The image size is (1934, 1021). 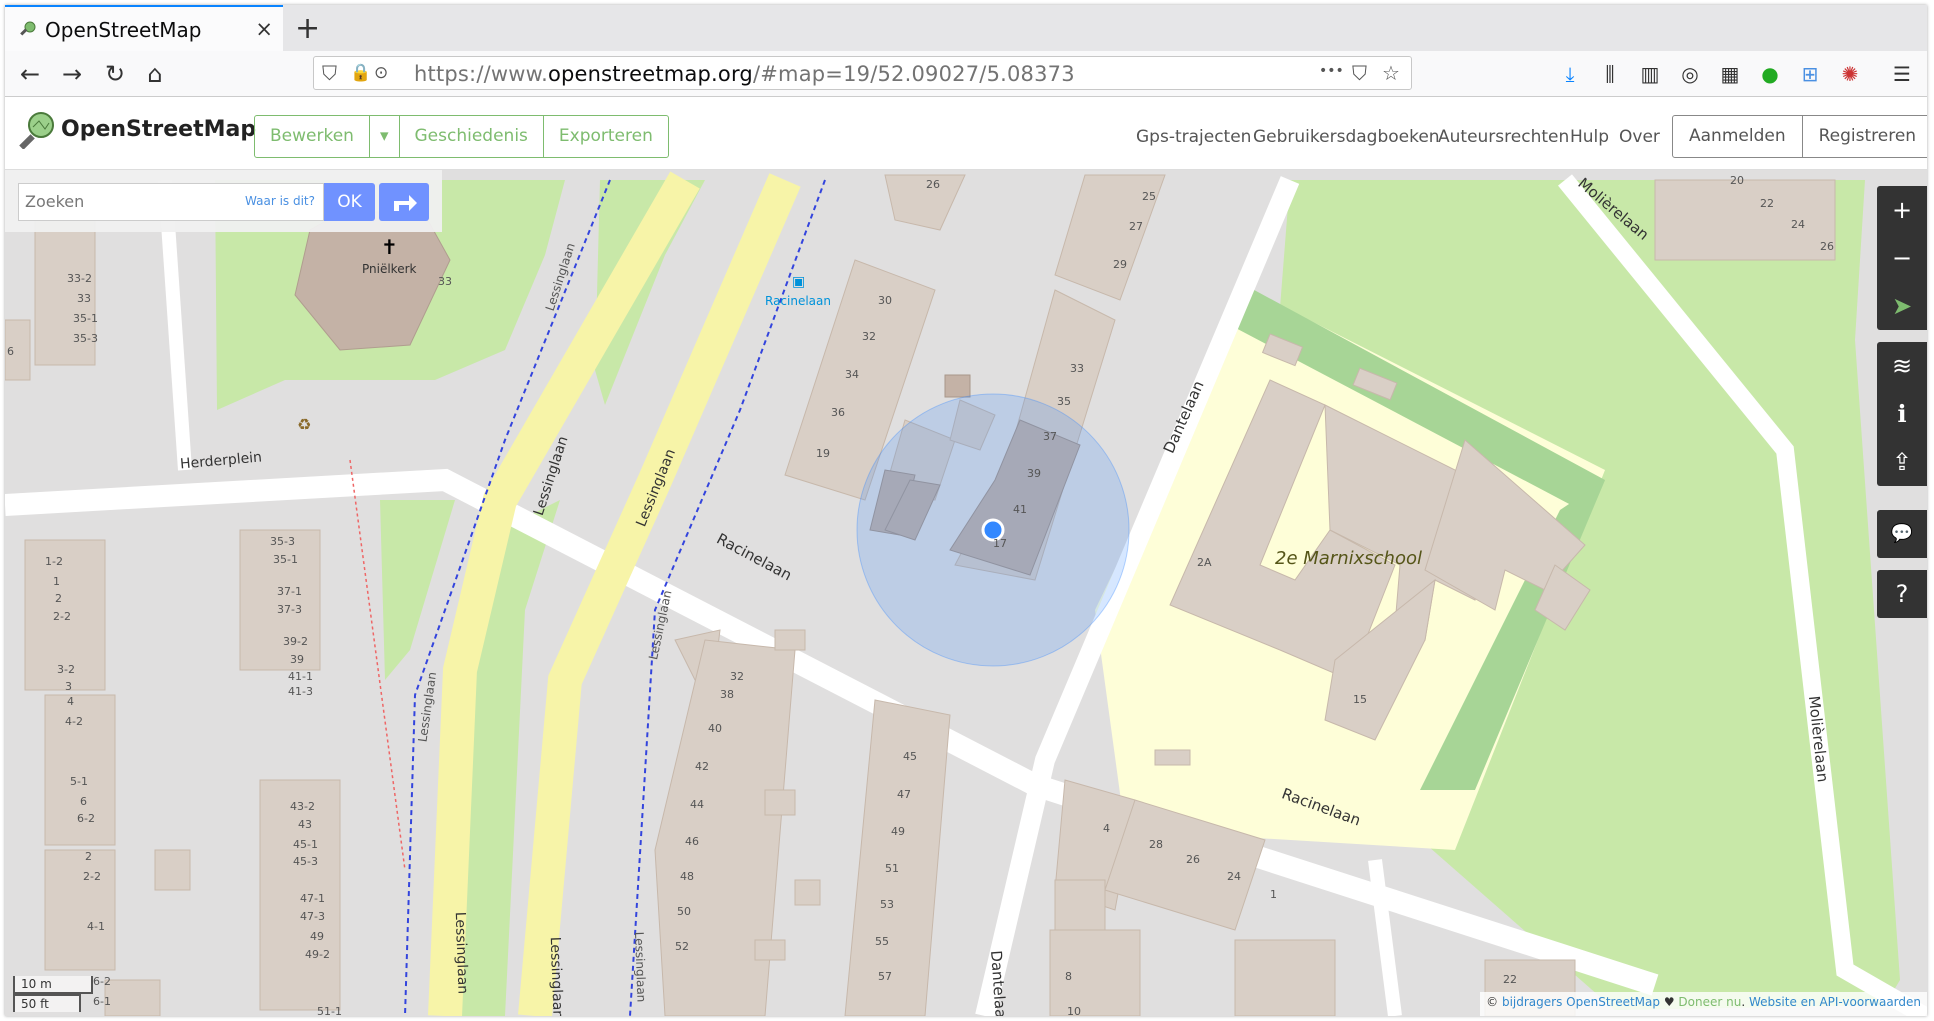 I want to click on housenumber: 3-2, so click(x=66, y=669).